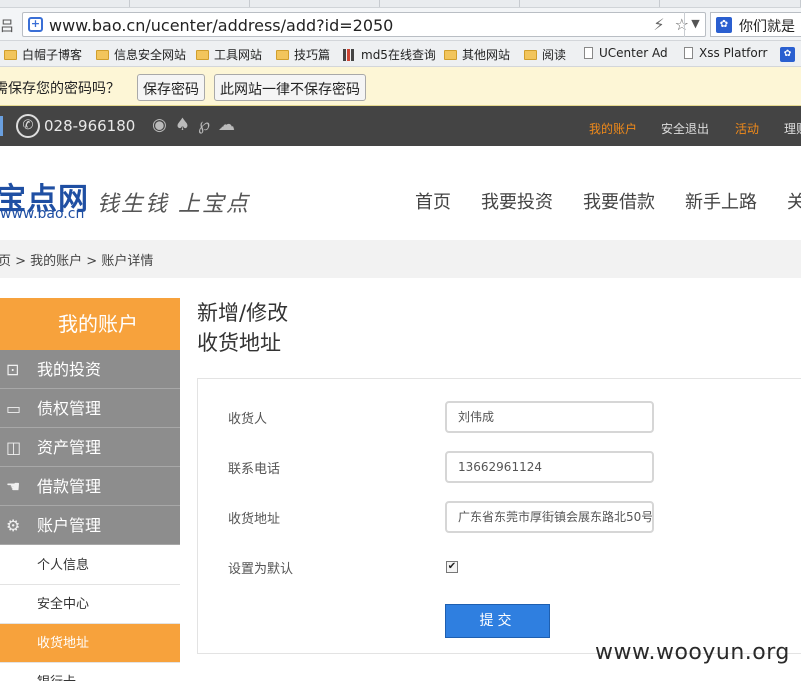  Describe the element at coordinates (208, 125) in the screenshot. I see `paypal-icon: ℘` at that location.